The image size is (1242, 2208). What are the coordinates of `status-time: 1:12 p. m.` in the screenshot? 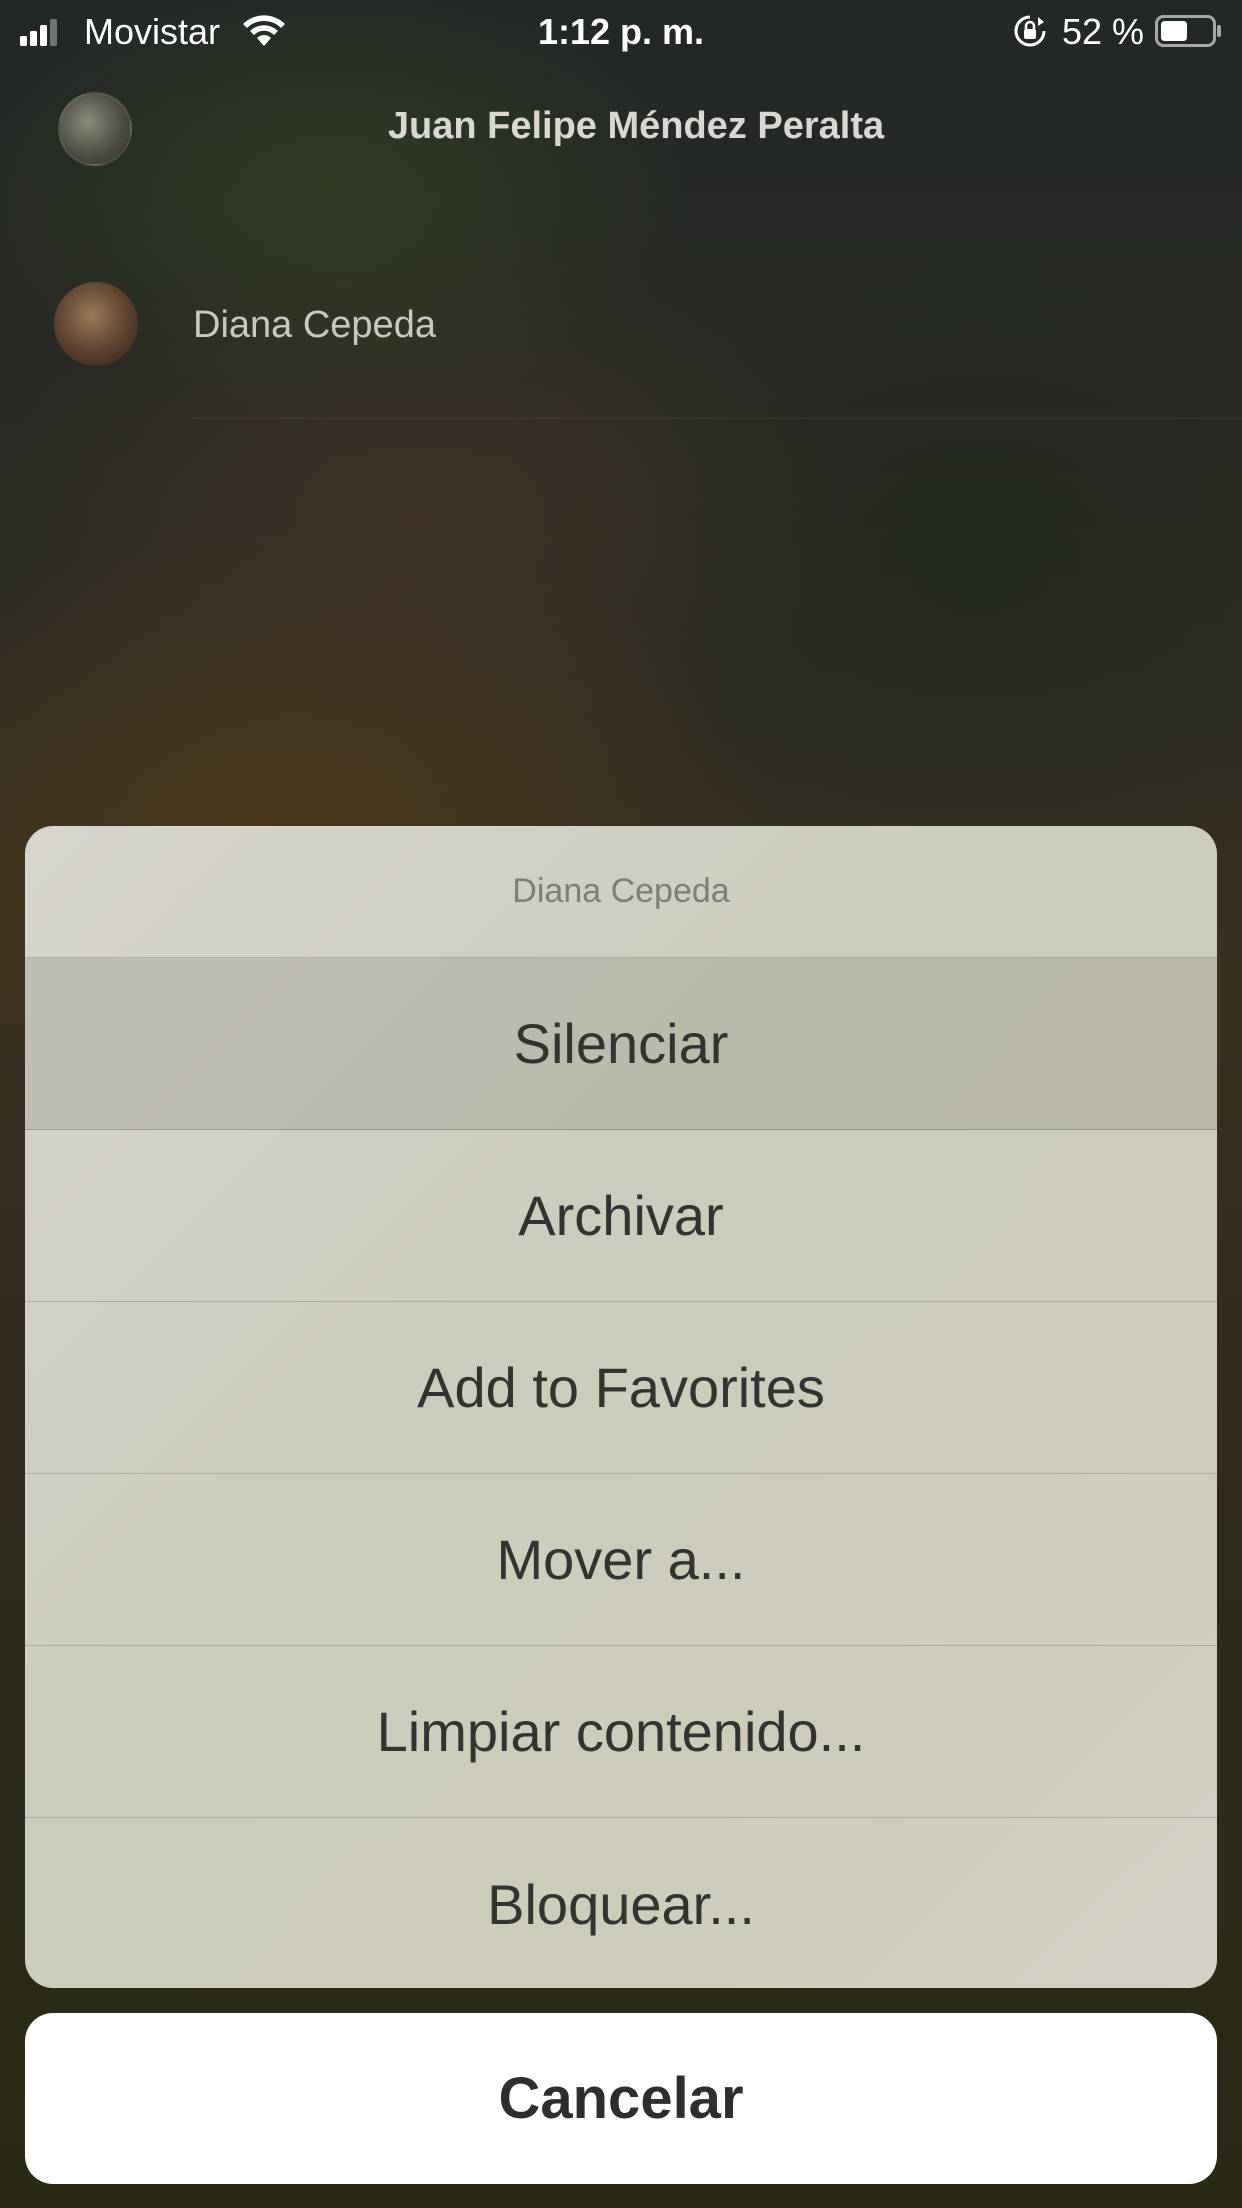 It's located at (621, 31).